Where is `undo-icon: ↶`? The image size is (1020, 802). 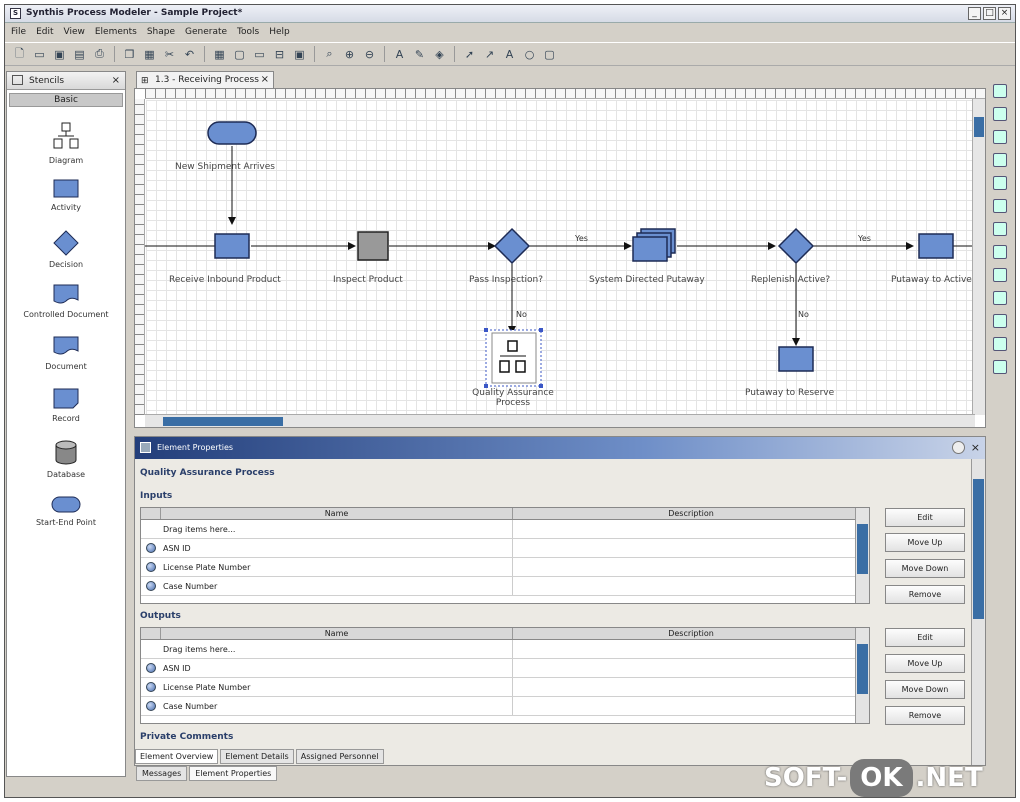
undo-icon: ↶ is located at coordinates (189, 54).